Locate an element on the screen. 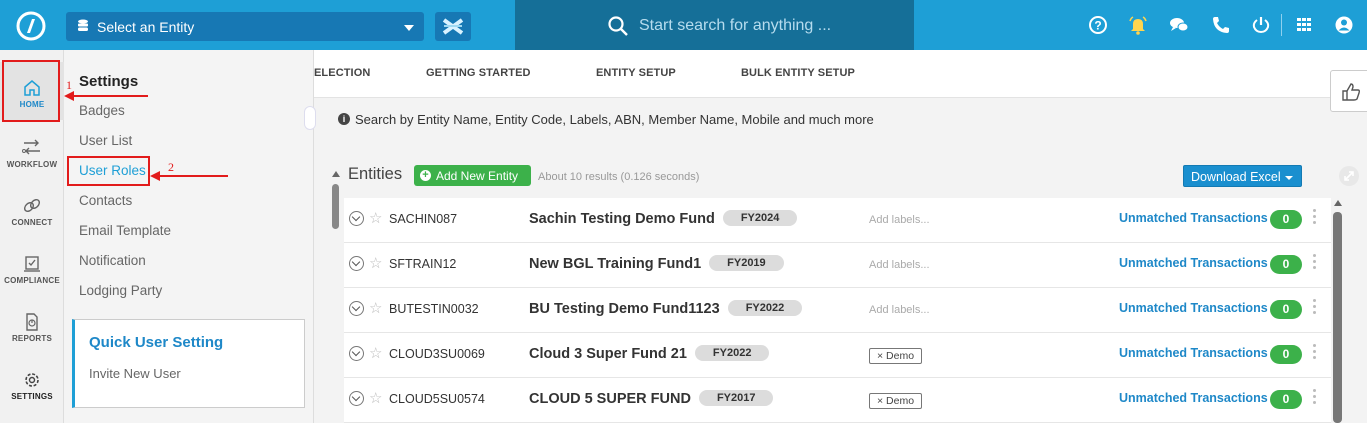 Image resolution: width=1367 pixels, height=423 pixels. grid-menu-icon is located at coordinates (1304, 25).